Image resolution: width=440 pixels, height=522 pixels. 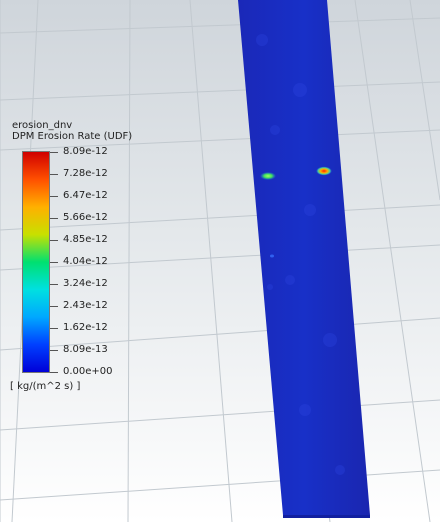 I want to click on color-scale-bar, so click(x=36, y=262).